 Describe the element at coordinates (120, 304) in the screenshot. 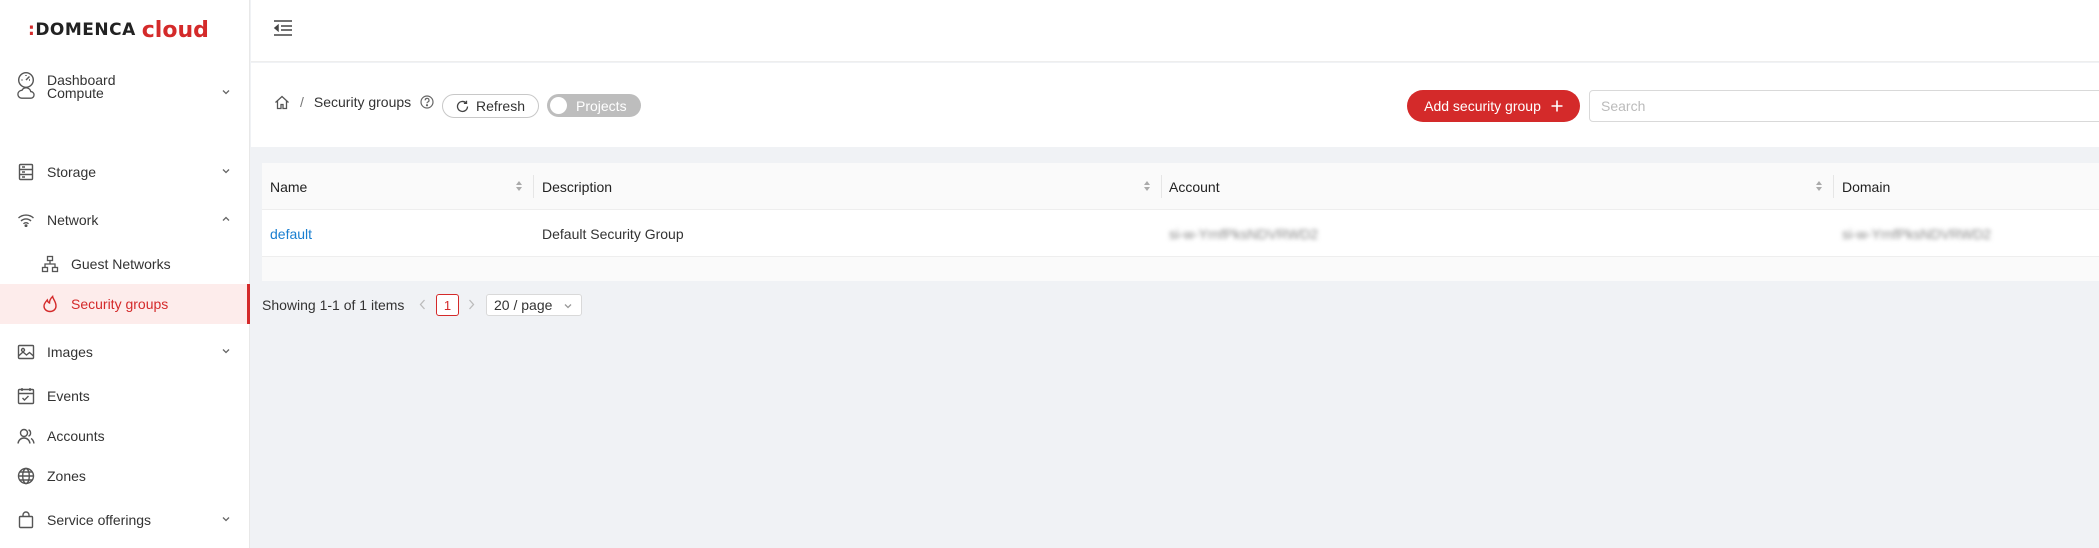

I see `sidebar-item-label: Security groups` at that location.